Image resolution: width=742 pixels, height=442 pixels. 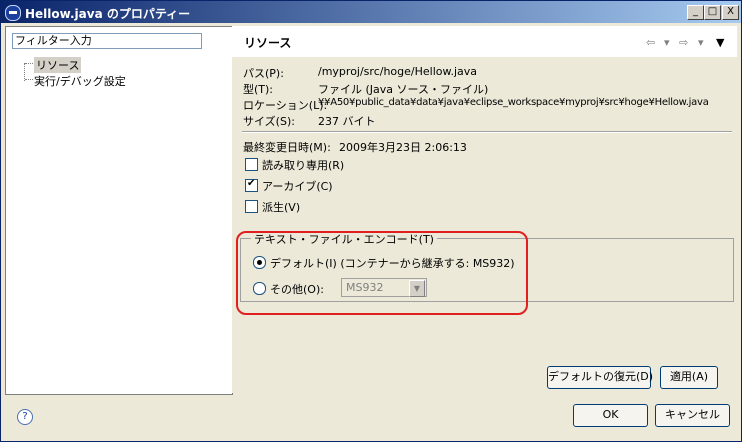 What do you see at coordinates (667, 42) in the screenshot?
I see `back-menu-icon: ▾` at bounding box center [667, 42].